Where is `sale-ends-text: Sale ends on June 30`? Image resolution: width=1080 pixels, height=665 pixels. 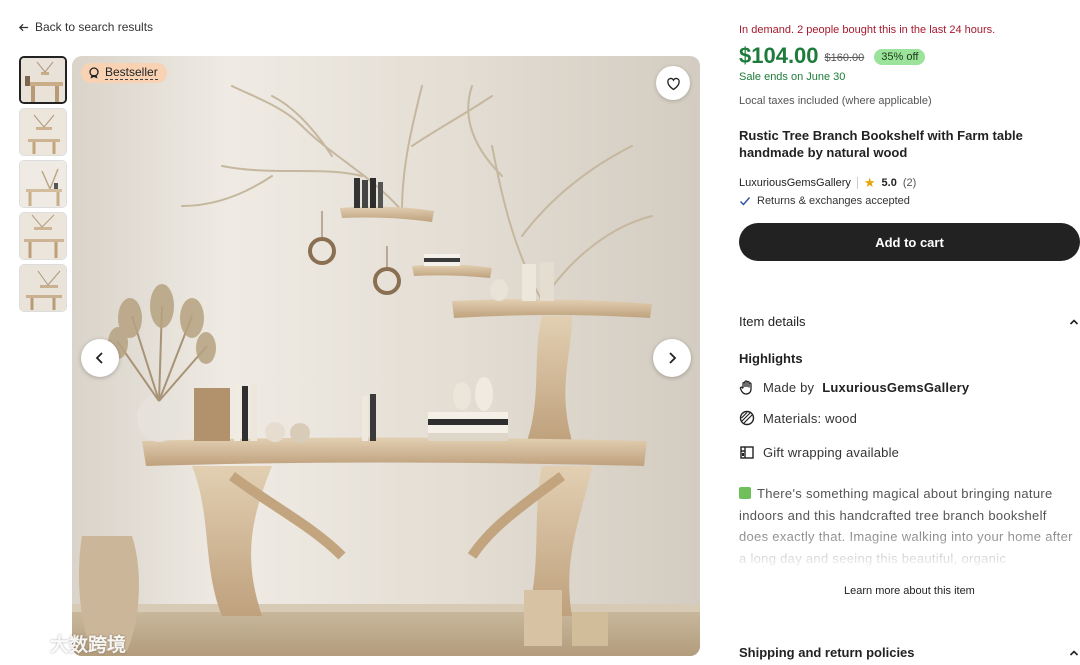
sale-ends-text: Sale ends on June 30 is located at coordinates (792, 77).